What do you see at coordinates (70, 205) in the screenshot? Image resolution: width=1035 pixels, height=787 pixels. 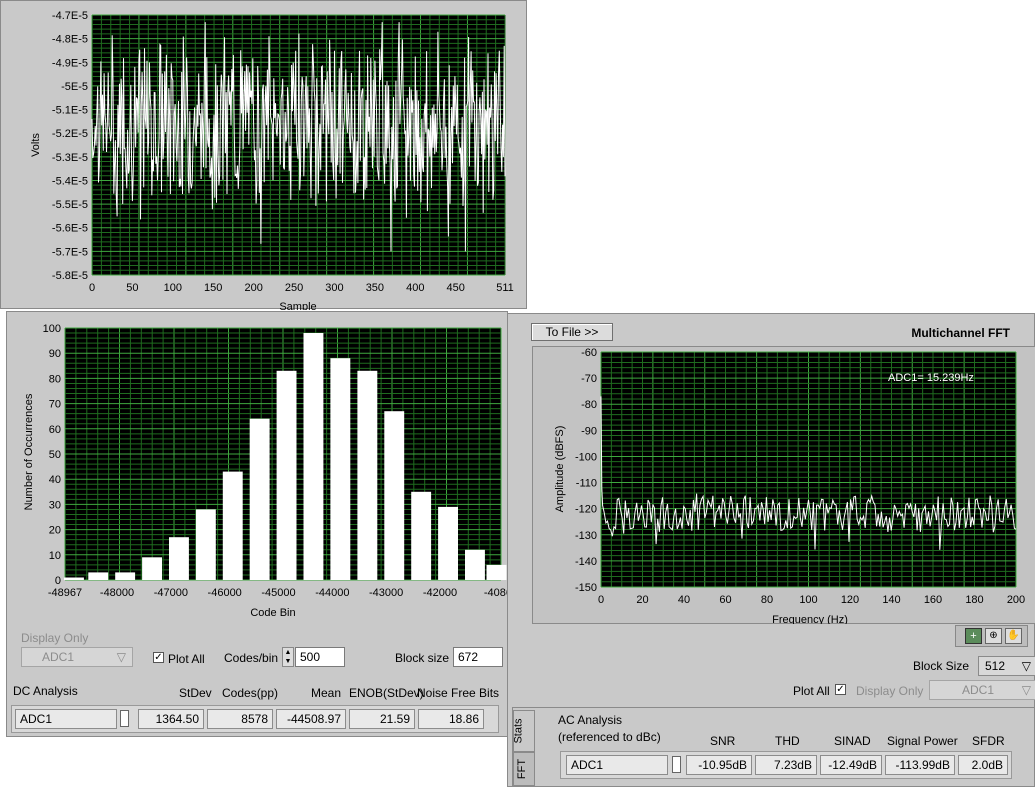 I see `waveform-ytick-label: -5.5E-5` at bounding box center [70, 205].